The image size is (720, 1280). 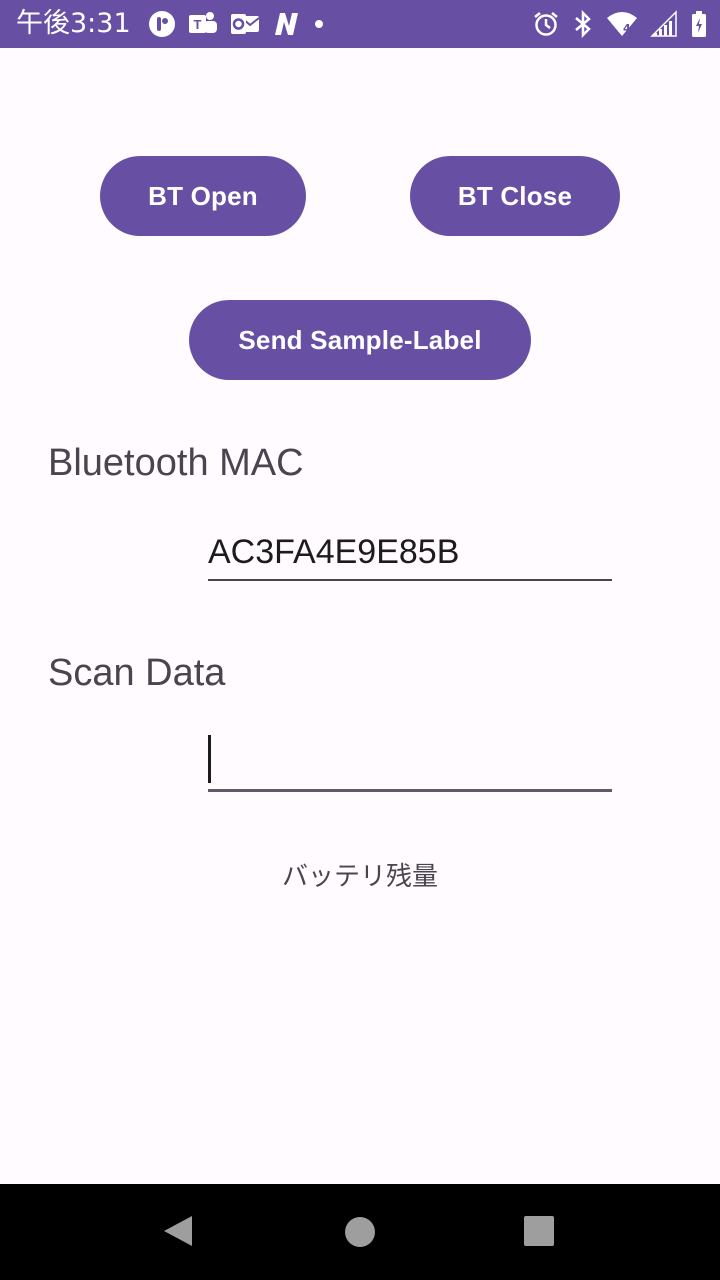 What do you see at coordinates (546, 24) in the screenshot?
I see `alarm-icon` at bounding box center [546, 24].